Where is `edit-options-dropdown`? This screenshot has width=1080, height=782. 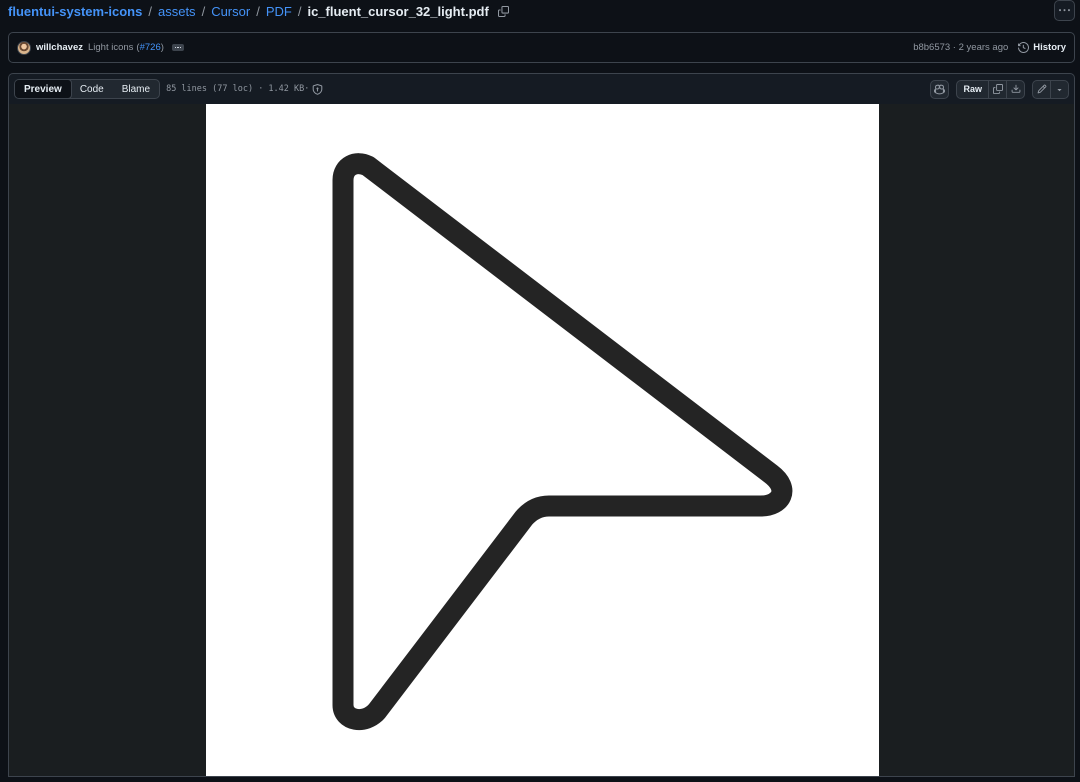 edit-options-dropdown is located at coordinates (1059, 89).